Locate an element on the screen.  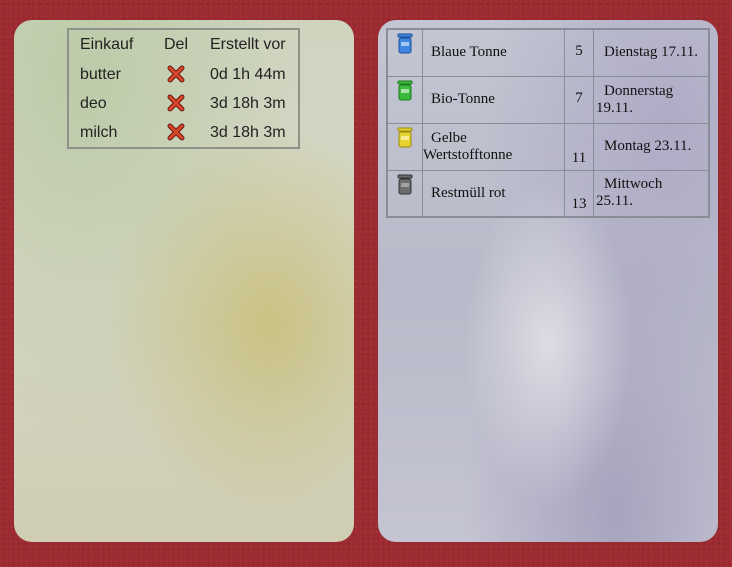
grey-bin-icon is located at coordinates (405, 187).